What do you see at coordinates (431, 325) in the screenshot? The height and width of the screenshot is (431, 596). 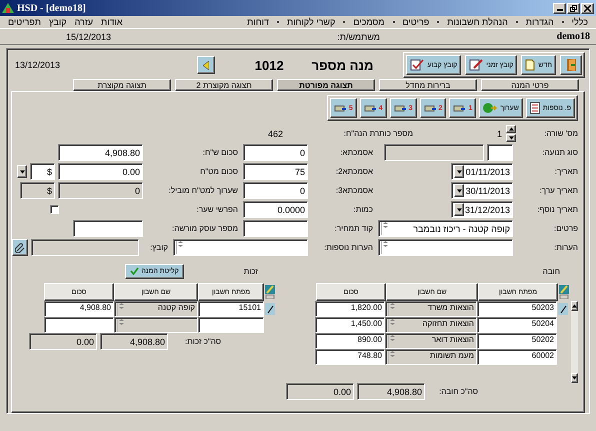 I see `table-cell: הוצאות תחזוקה` at bounding box center [431, 325].